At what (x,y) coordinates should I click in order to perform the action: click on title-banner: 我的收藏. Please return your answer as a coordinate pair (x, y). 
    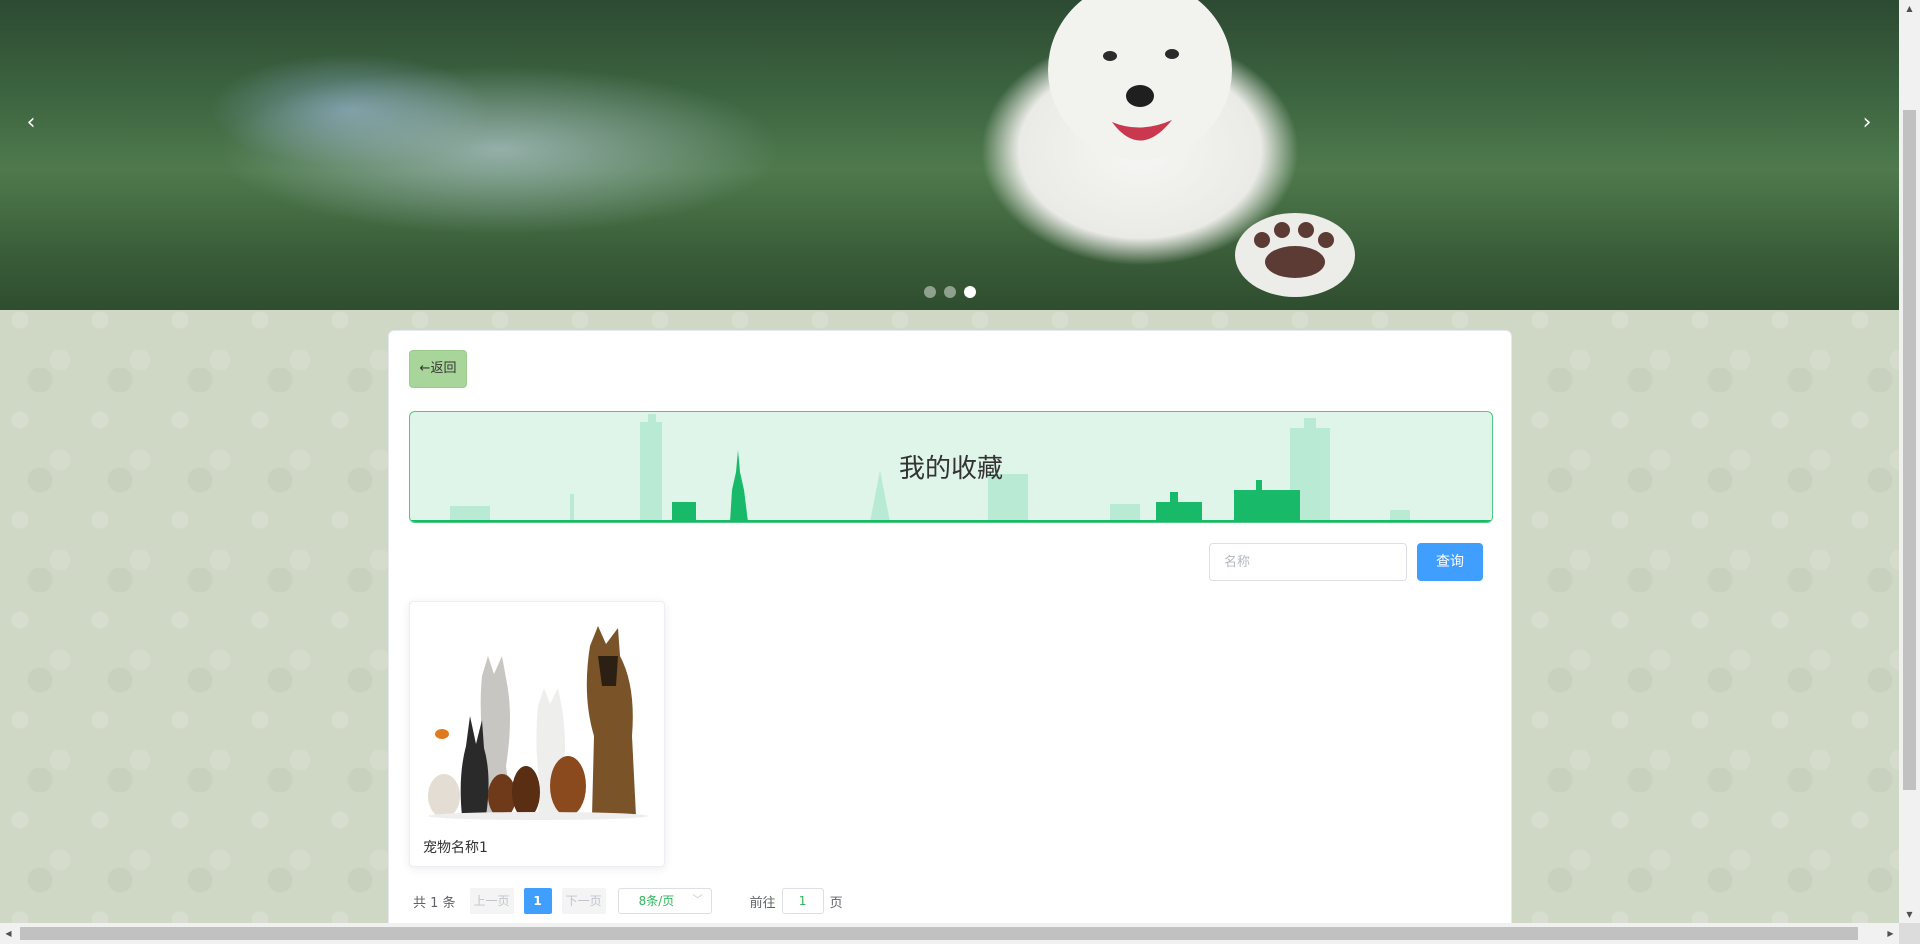
    Looking at the image, I should click on (951, 467).